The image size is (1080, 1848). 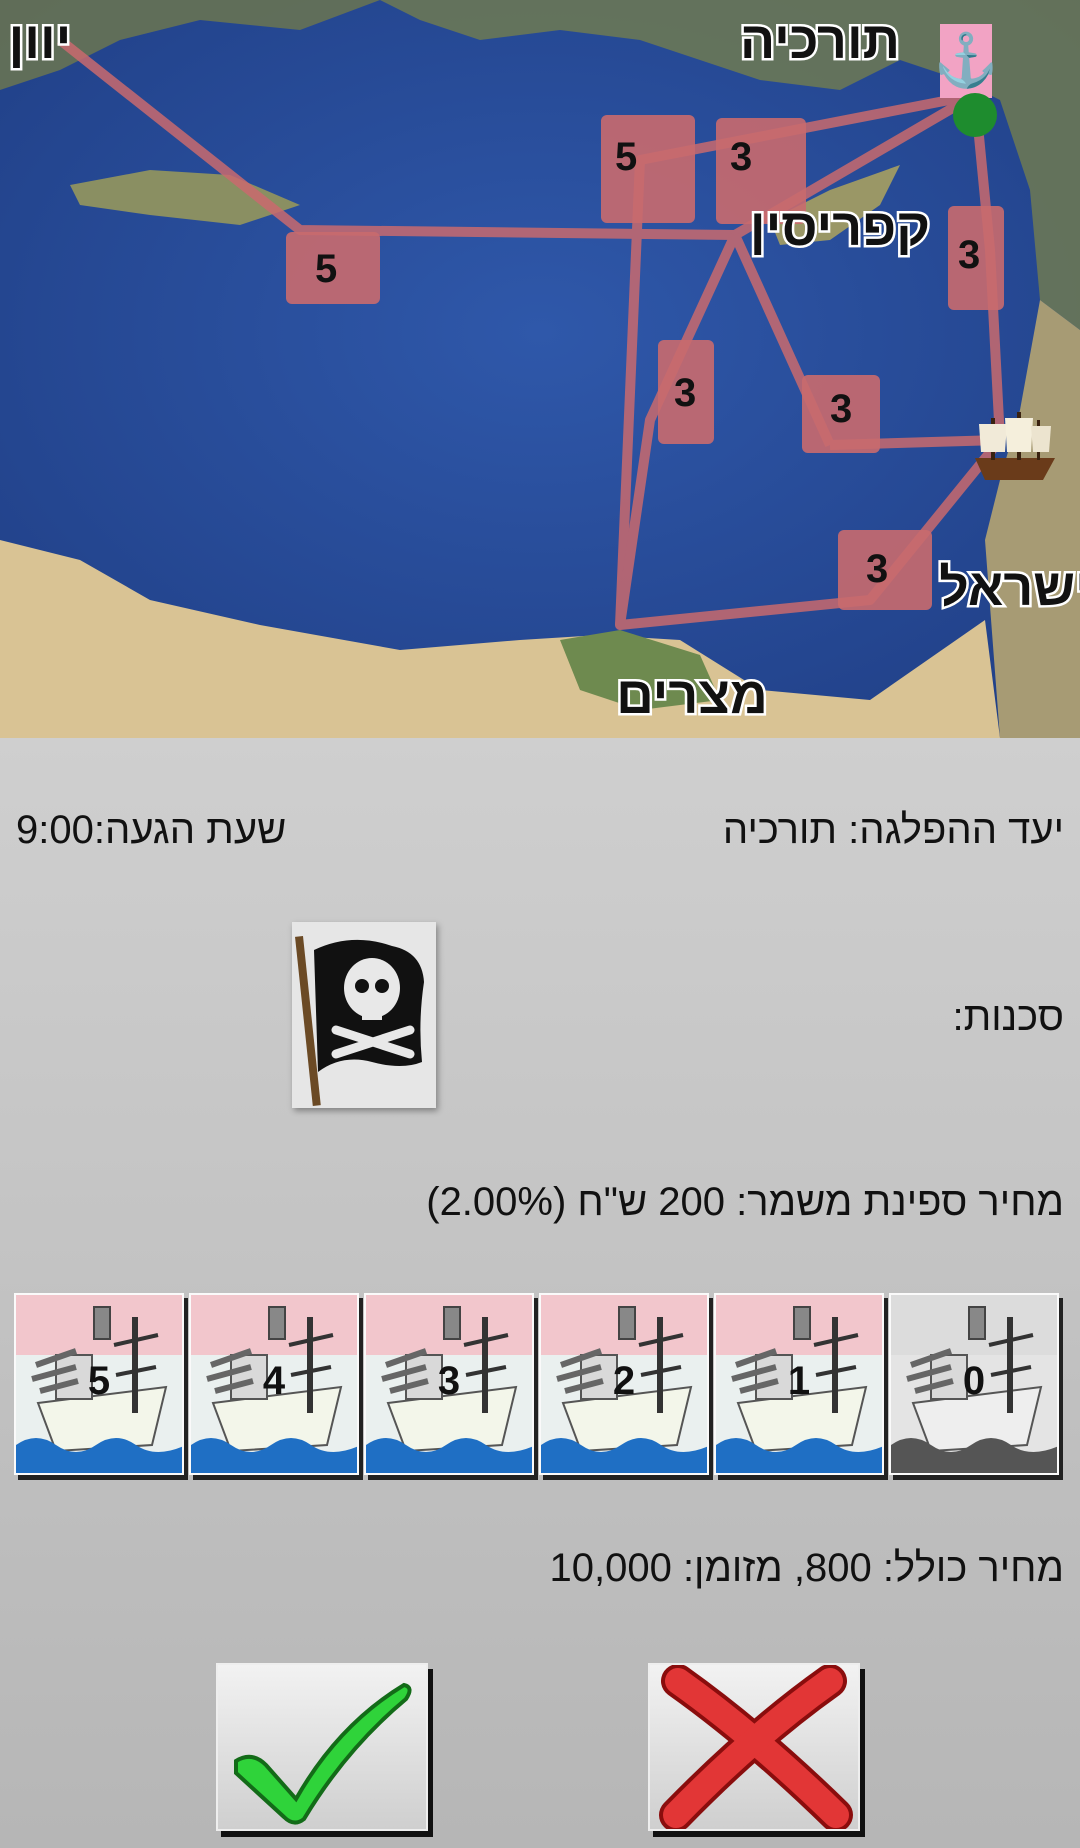 I want to click on escort-option-1: 4, so click(x=274, y=1384).